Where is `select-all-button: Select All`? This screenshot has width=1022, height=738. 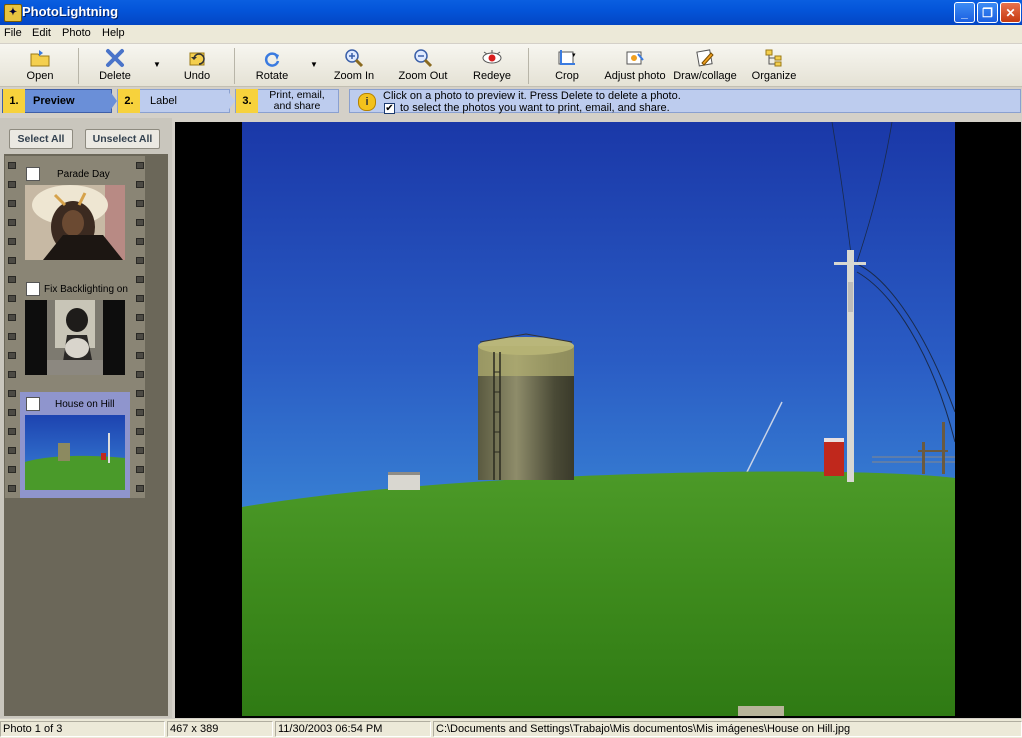
select-all-button: Select All is located at coordinates (41, 139).